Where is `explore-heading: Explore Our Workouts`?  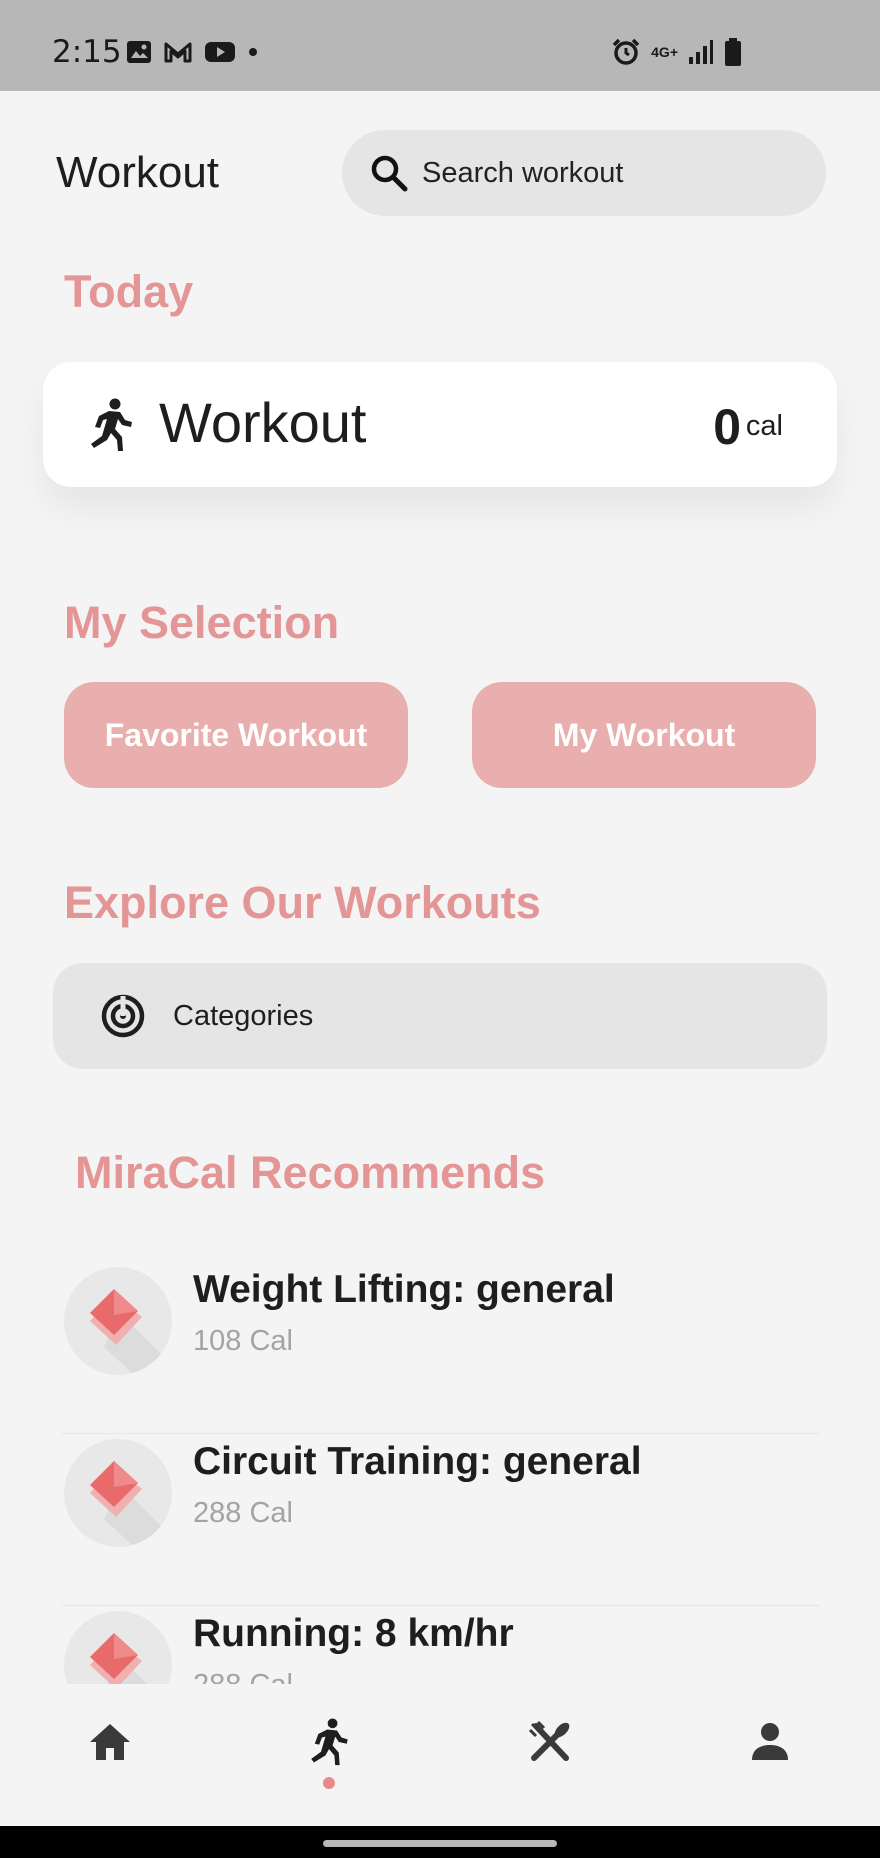 explore-heading: Explore Our Workouts is located at coordinates (302, 902).